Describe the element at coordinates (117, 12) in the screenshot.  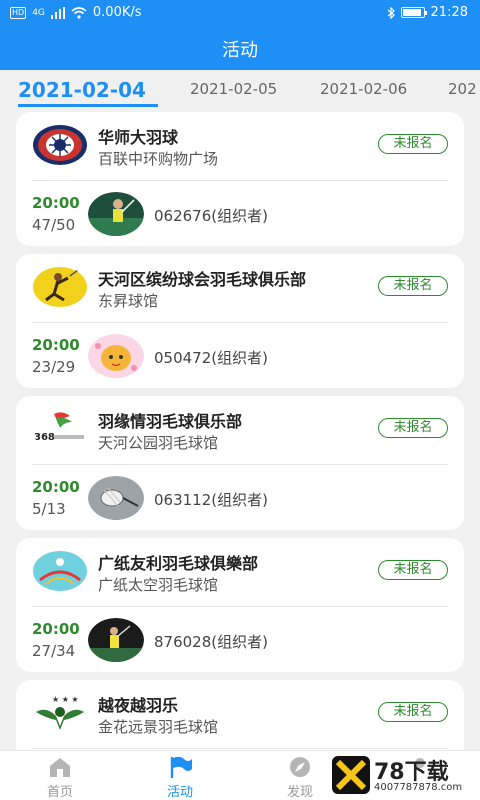
I see `network-speed: 0.00K/s` at that location.